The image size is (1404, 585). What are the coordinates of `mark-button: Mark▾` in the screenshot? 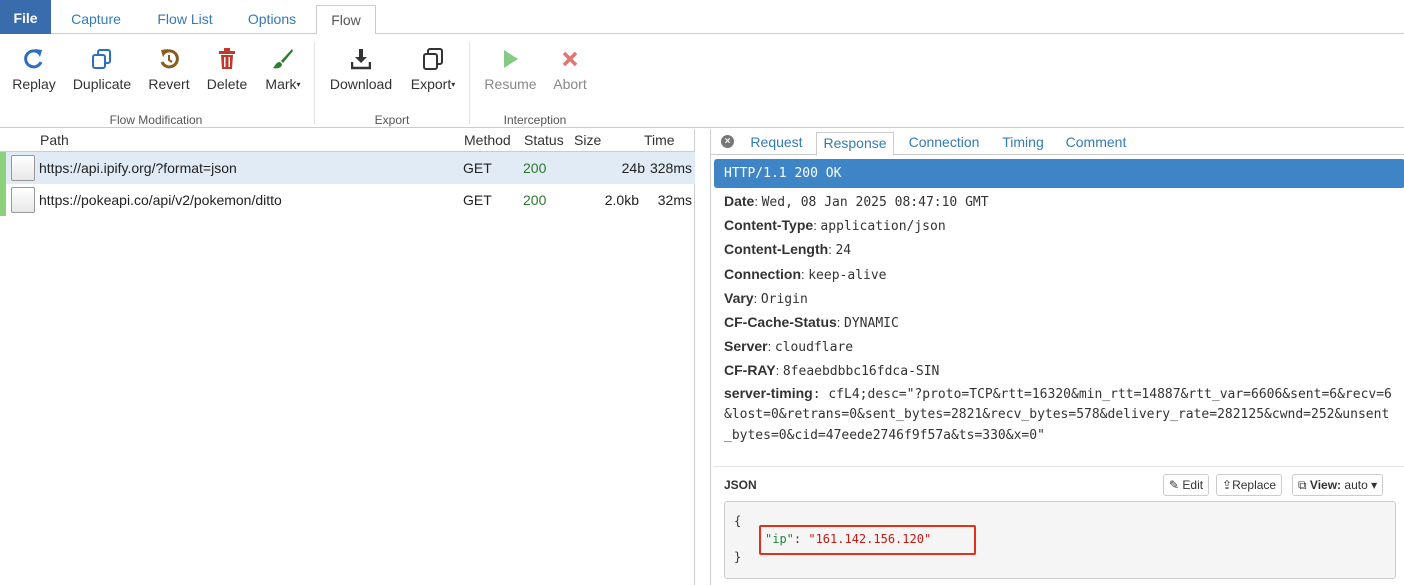 It's located at (283, 70).